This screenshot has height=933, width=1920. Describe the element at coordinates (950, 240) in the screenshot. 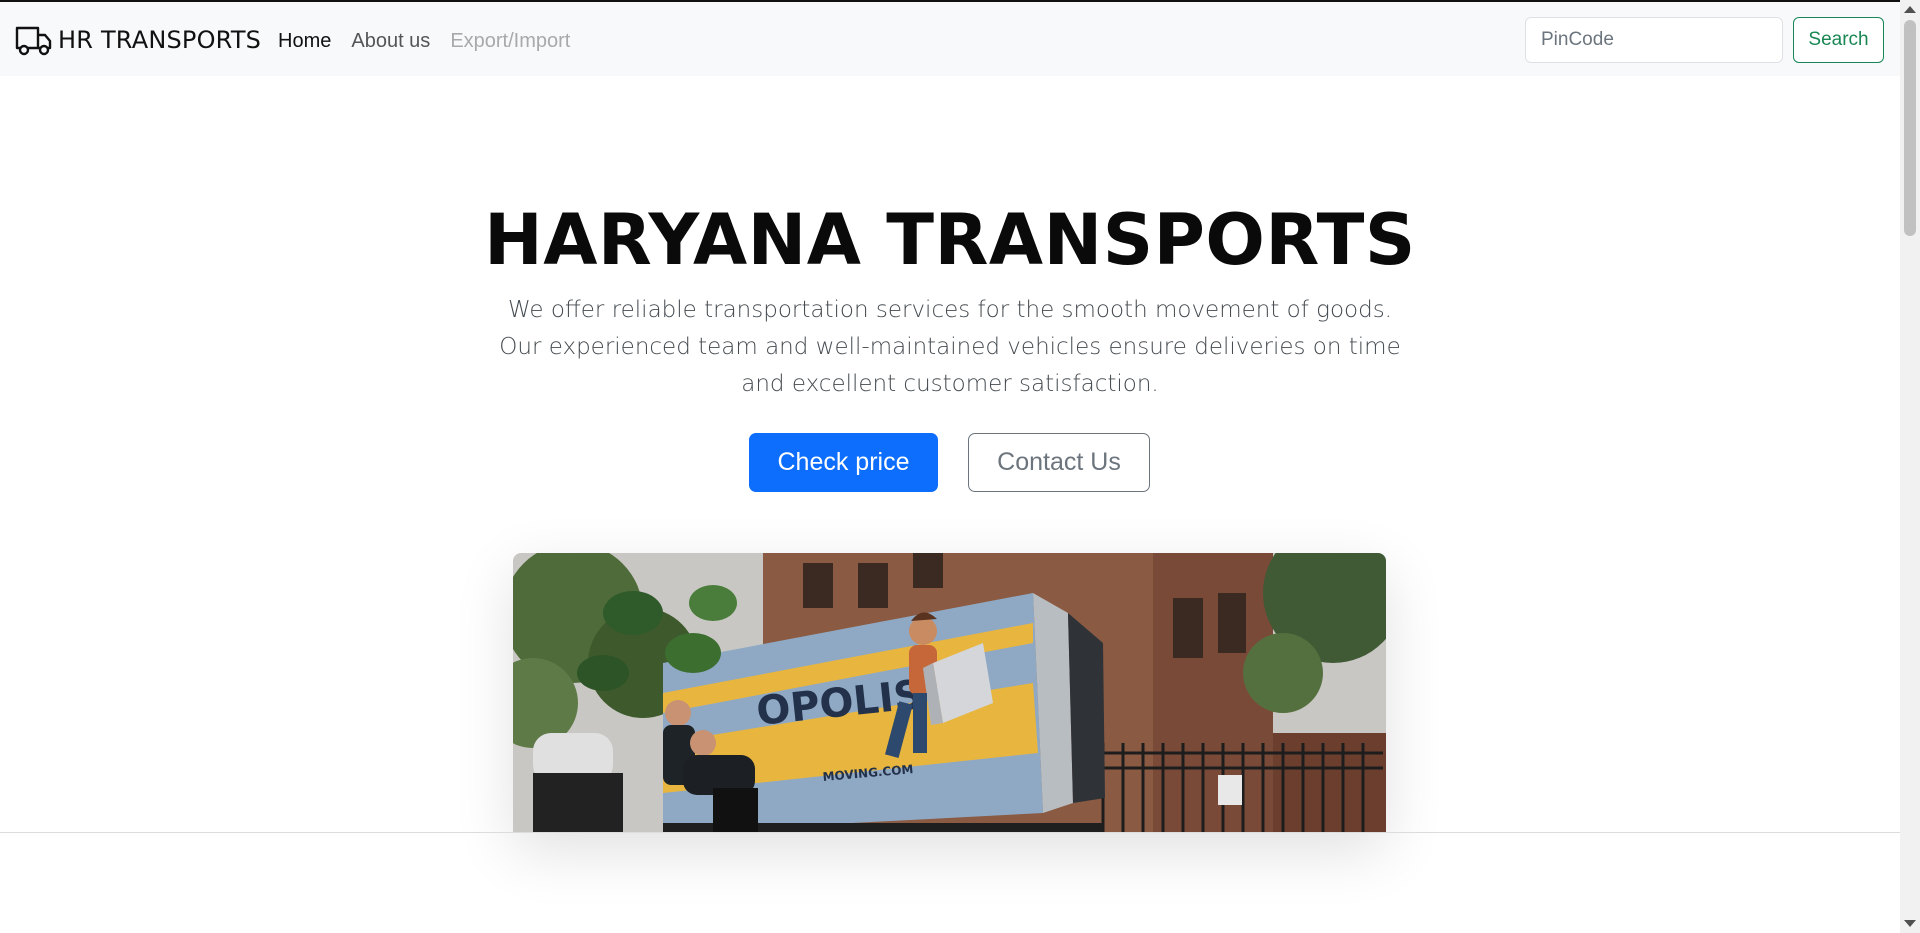

I see `hero-title: HARYANA TRANSPORTS` at that location.